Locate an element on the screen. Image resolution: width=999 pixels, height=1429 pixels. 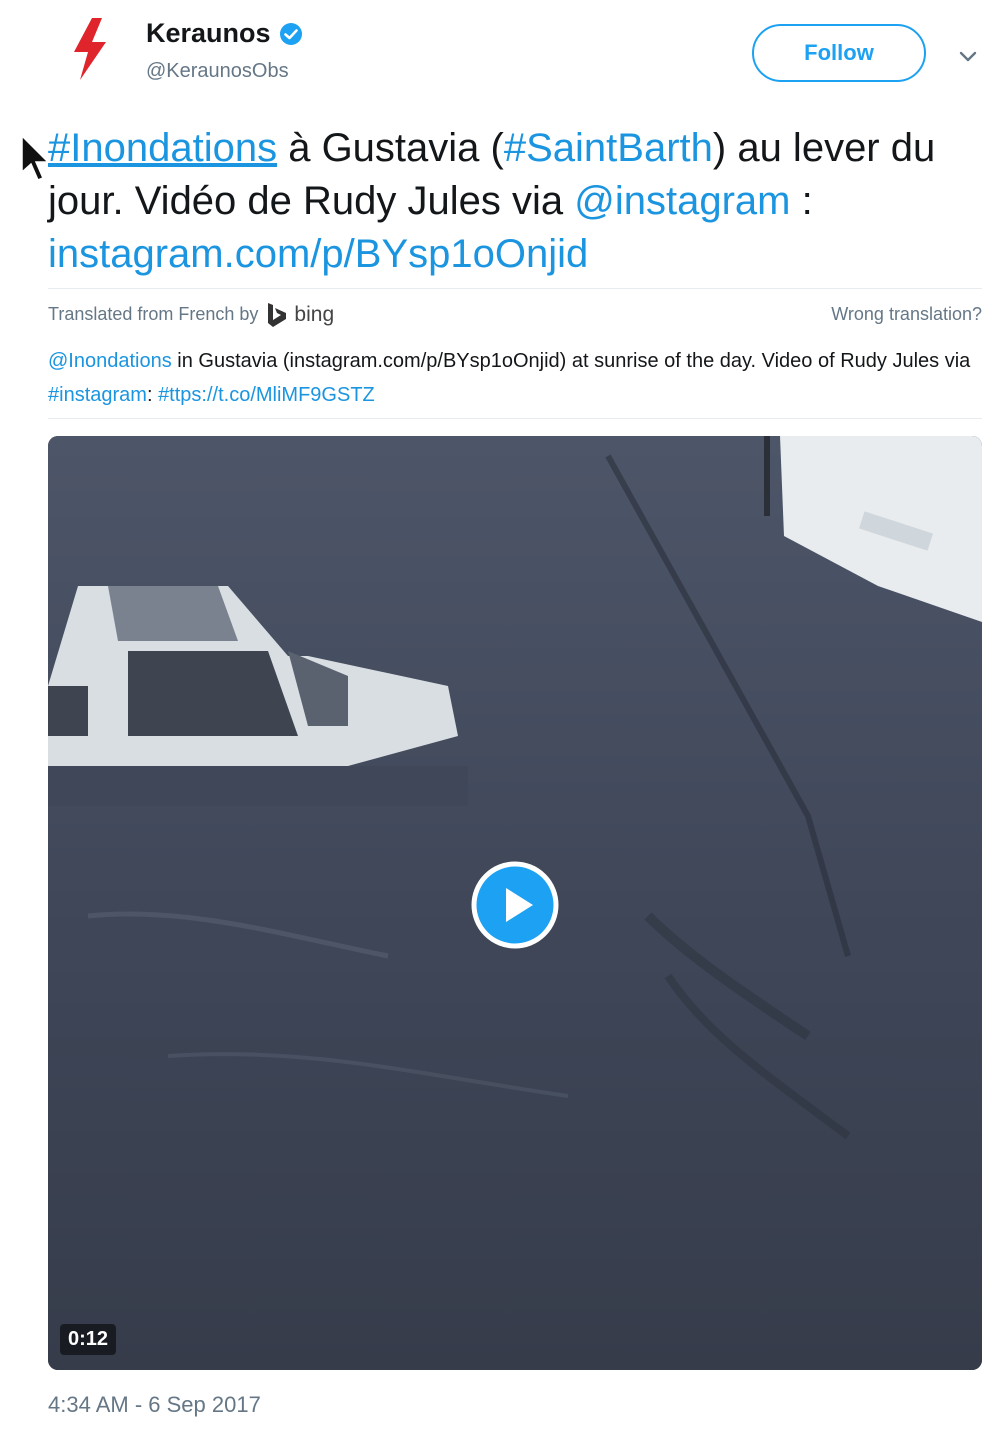
translated-mention-link: @Inondations is located at coordinates (110, 361).